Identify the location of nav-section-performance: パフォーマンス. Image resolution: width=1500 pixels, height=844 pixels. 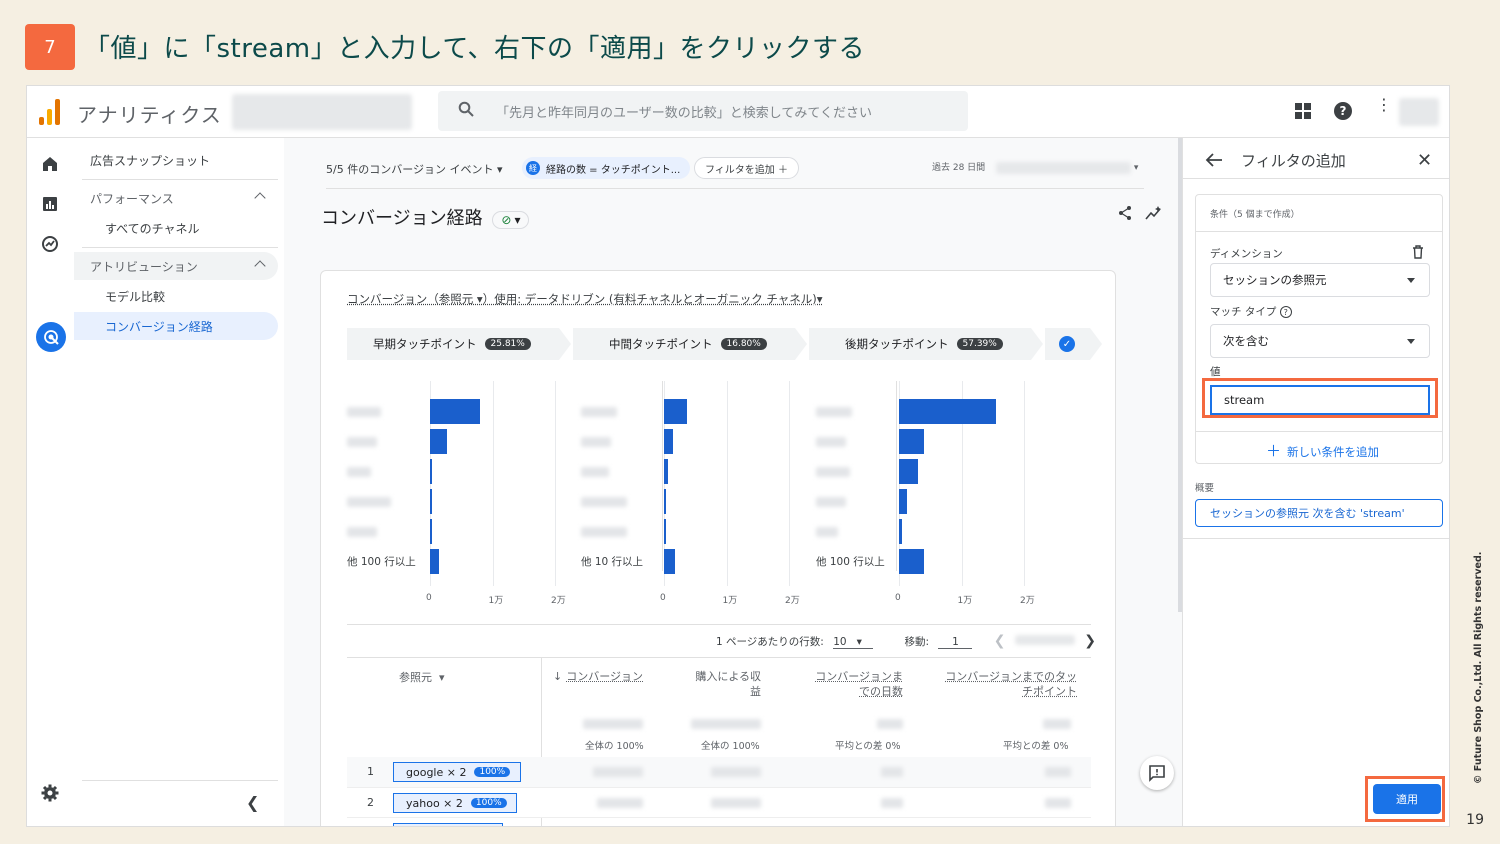
(176, 198).